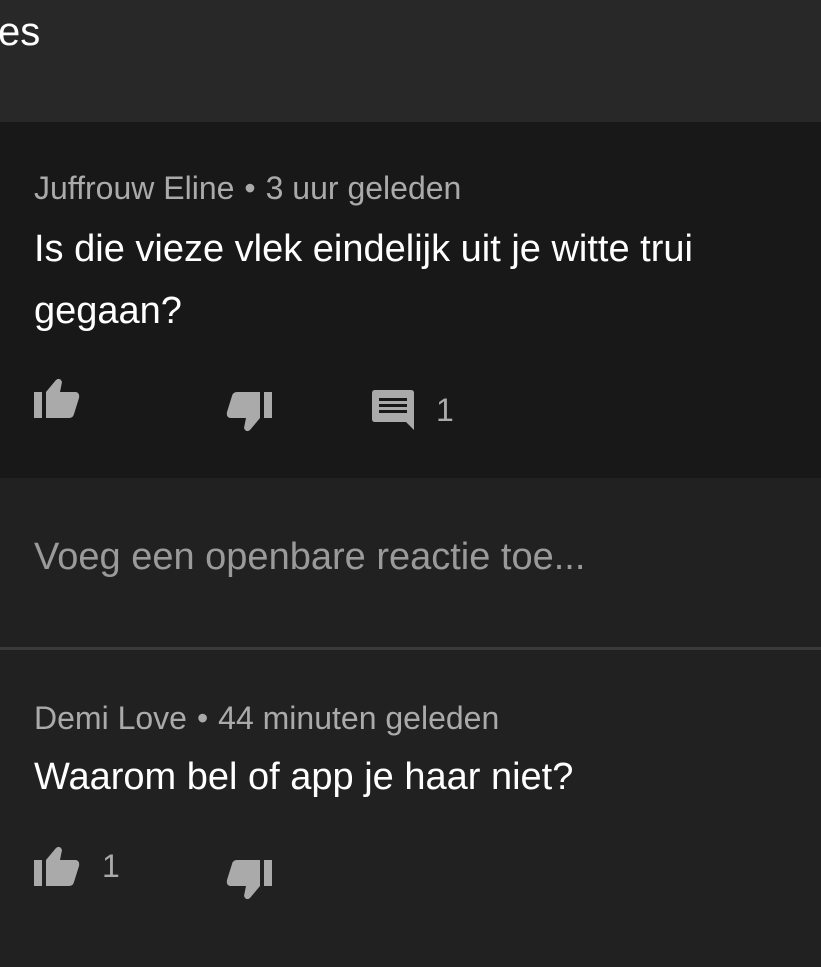  What do you see at coordinates (110, 718) in the screenshot?
I see `comment-author: Demi Love` at bounding box center [110, 718].